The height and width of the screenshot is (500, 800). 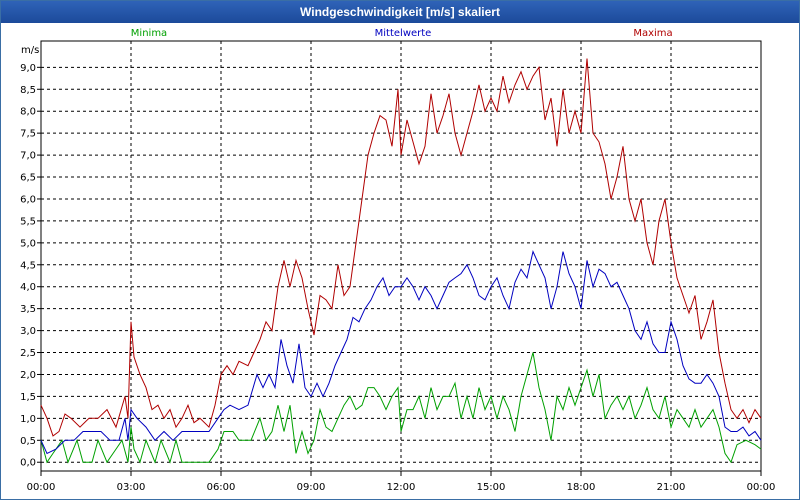 I want to click on y-tick-label: 6,0, so click(x=28, y=199).